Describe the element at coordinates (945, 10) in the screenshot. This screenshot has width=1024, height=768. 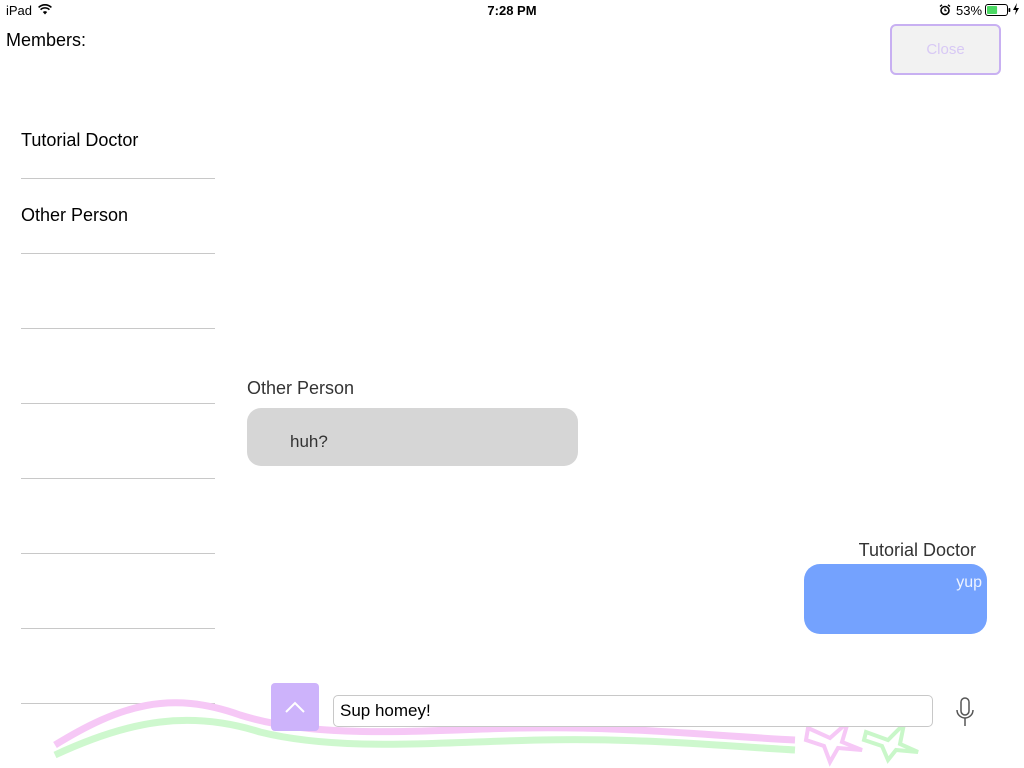
I see `alarm-icon` at that location.